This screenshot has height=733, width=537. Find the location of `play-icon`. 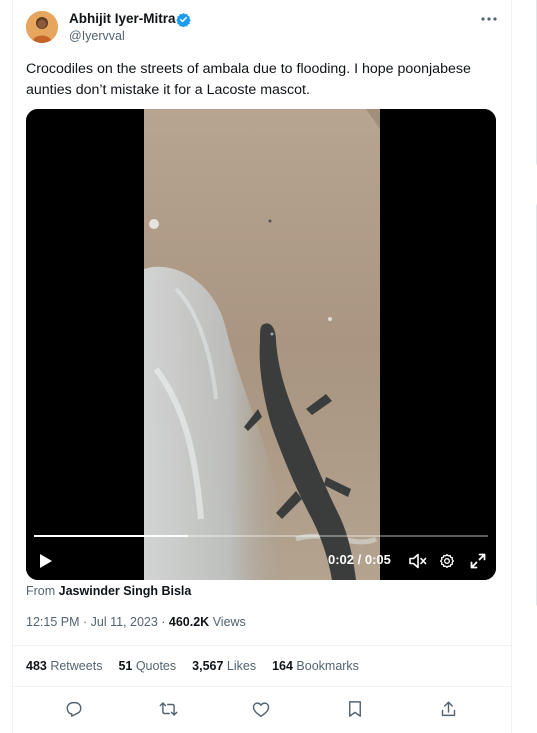

play-icon is located at coordinates (46, 561).